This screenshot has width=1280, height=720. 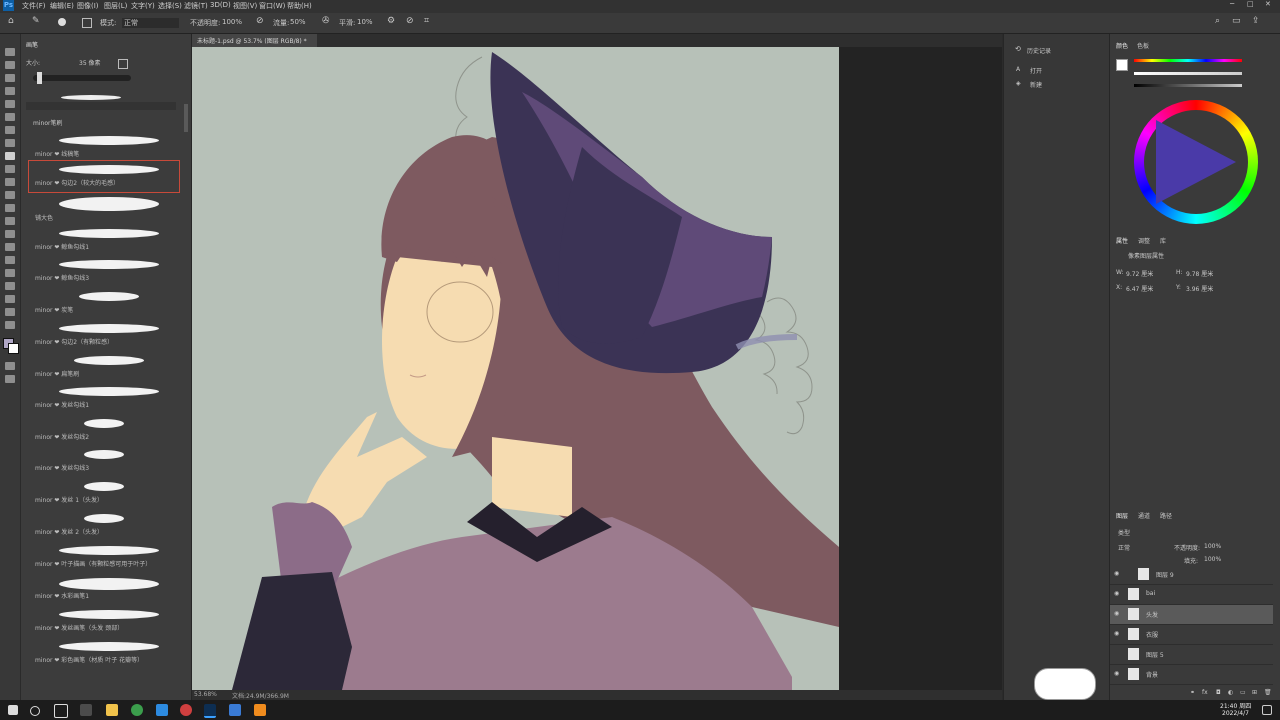 I want to click on brush-item: minor ❤ 发丝画笔（头发 颈部）, so click(x=104, y=621).